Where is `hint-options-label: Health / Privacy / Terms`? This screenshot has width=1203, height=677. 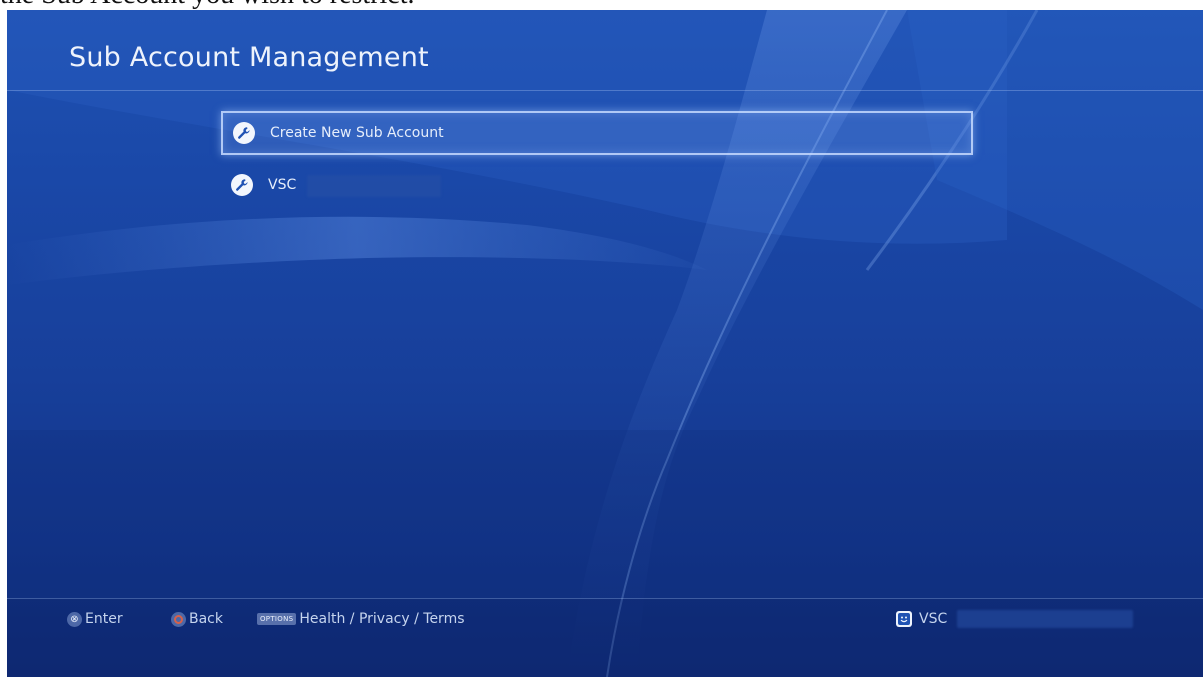 hint-options-label: Health / Privacy / Terms is located at coordinates (382, 619).